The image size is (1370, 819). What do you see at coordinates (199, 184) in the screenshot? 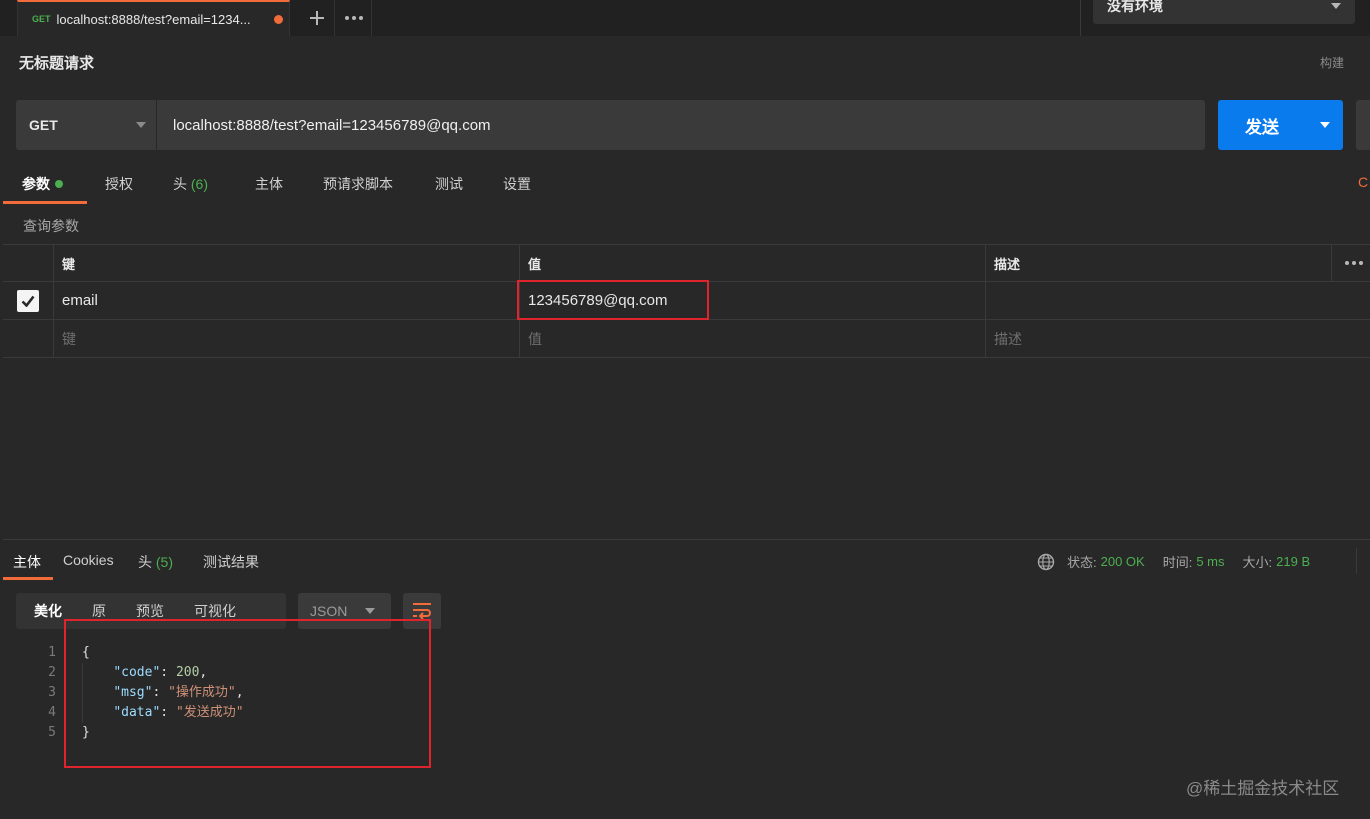
I see `tab-headers-count: (6)` at bounding box center [199, 184].